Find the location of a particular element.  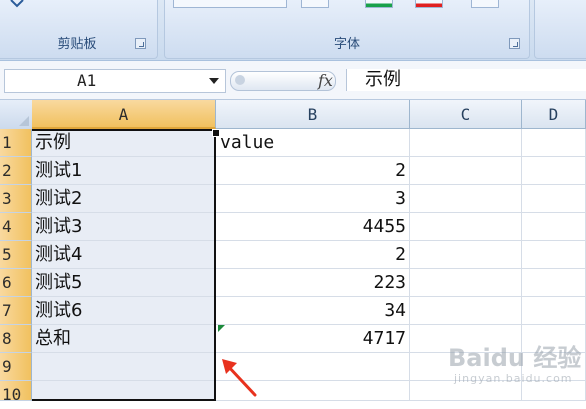

cell-a6: 测试5 is located at coordinates (124, 283).